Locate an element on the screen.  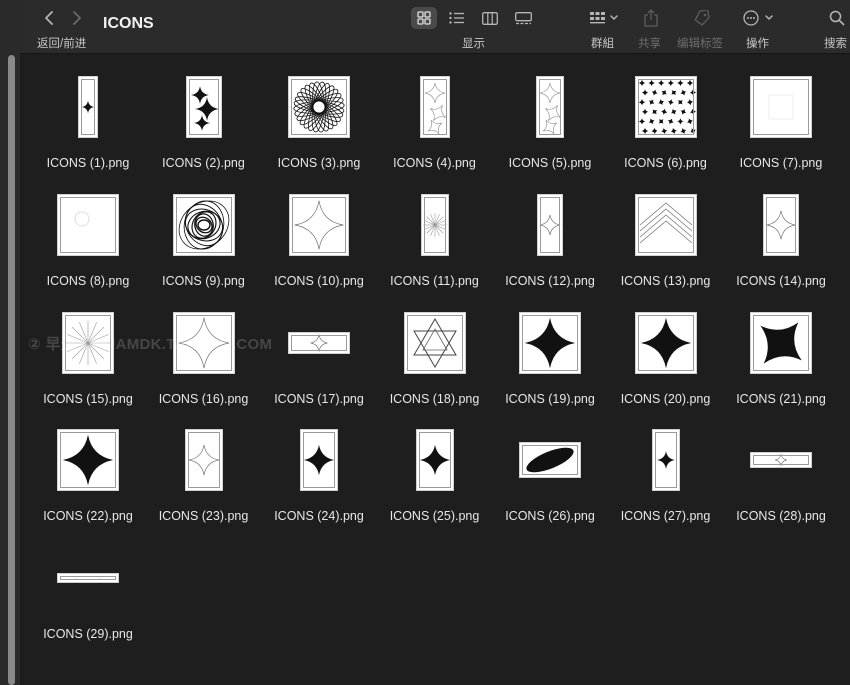
group-label: 群組 is located at coordinates (602, 44).